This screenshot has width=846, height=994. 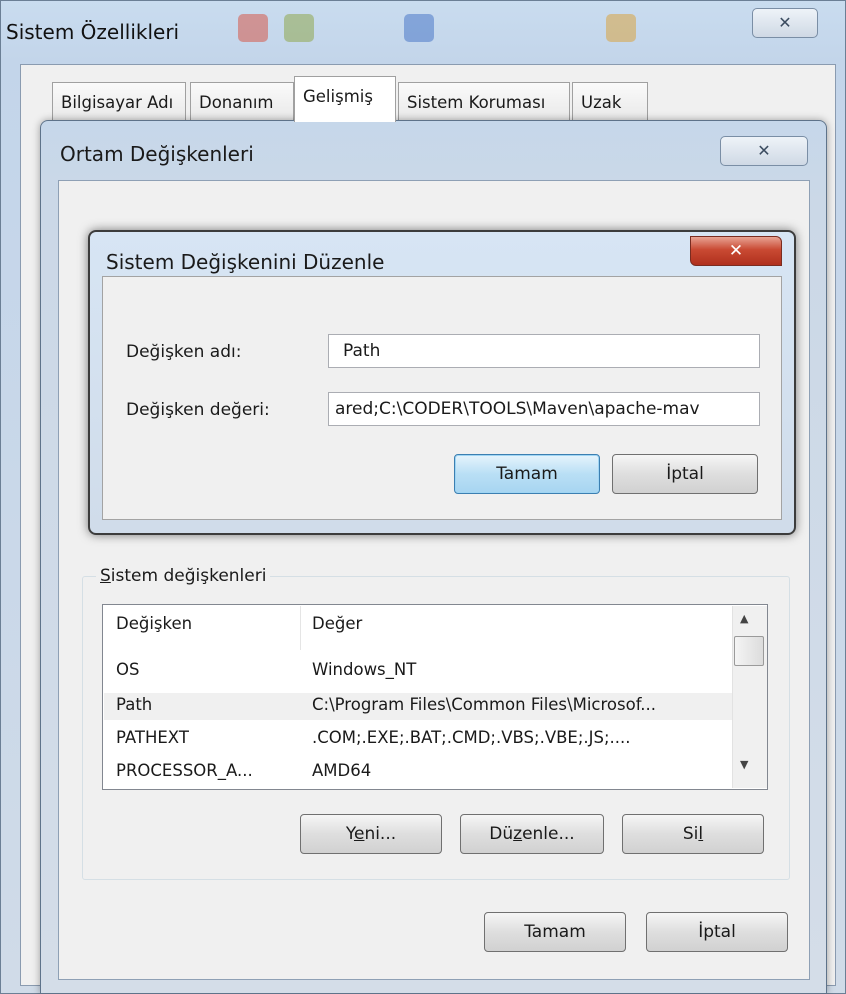 I want to click on variable-value-field: ared;C:\CODER\TOOLS\Maven\apache-mav, so click(x=544, y=409).